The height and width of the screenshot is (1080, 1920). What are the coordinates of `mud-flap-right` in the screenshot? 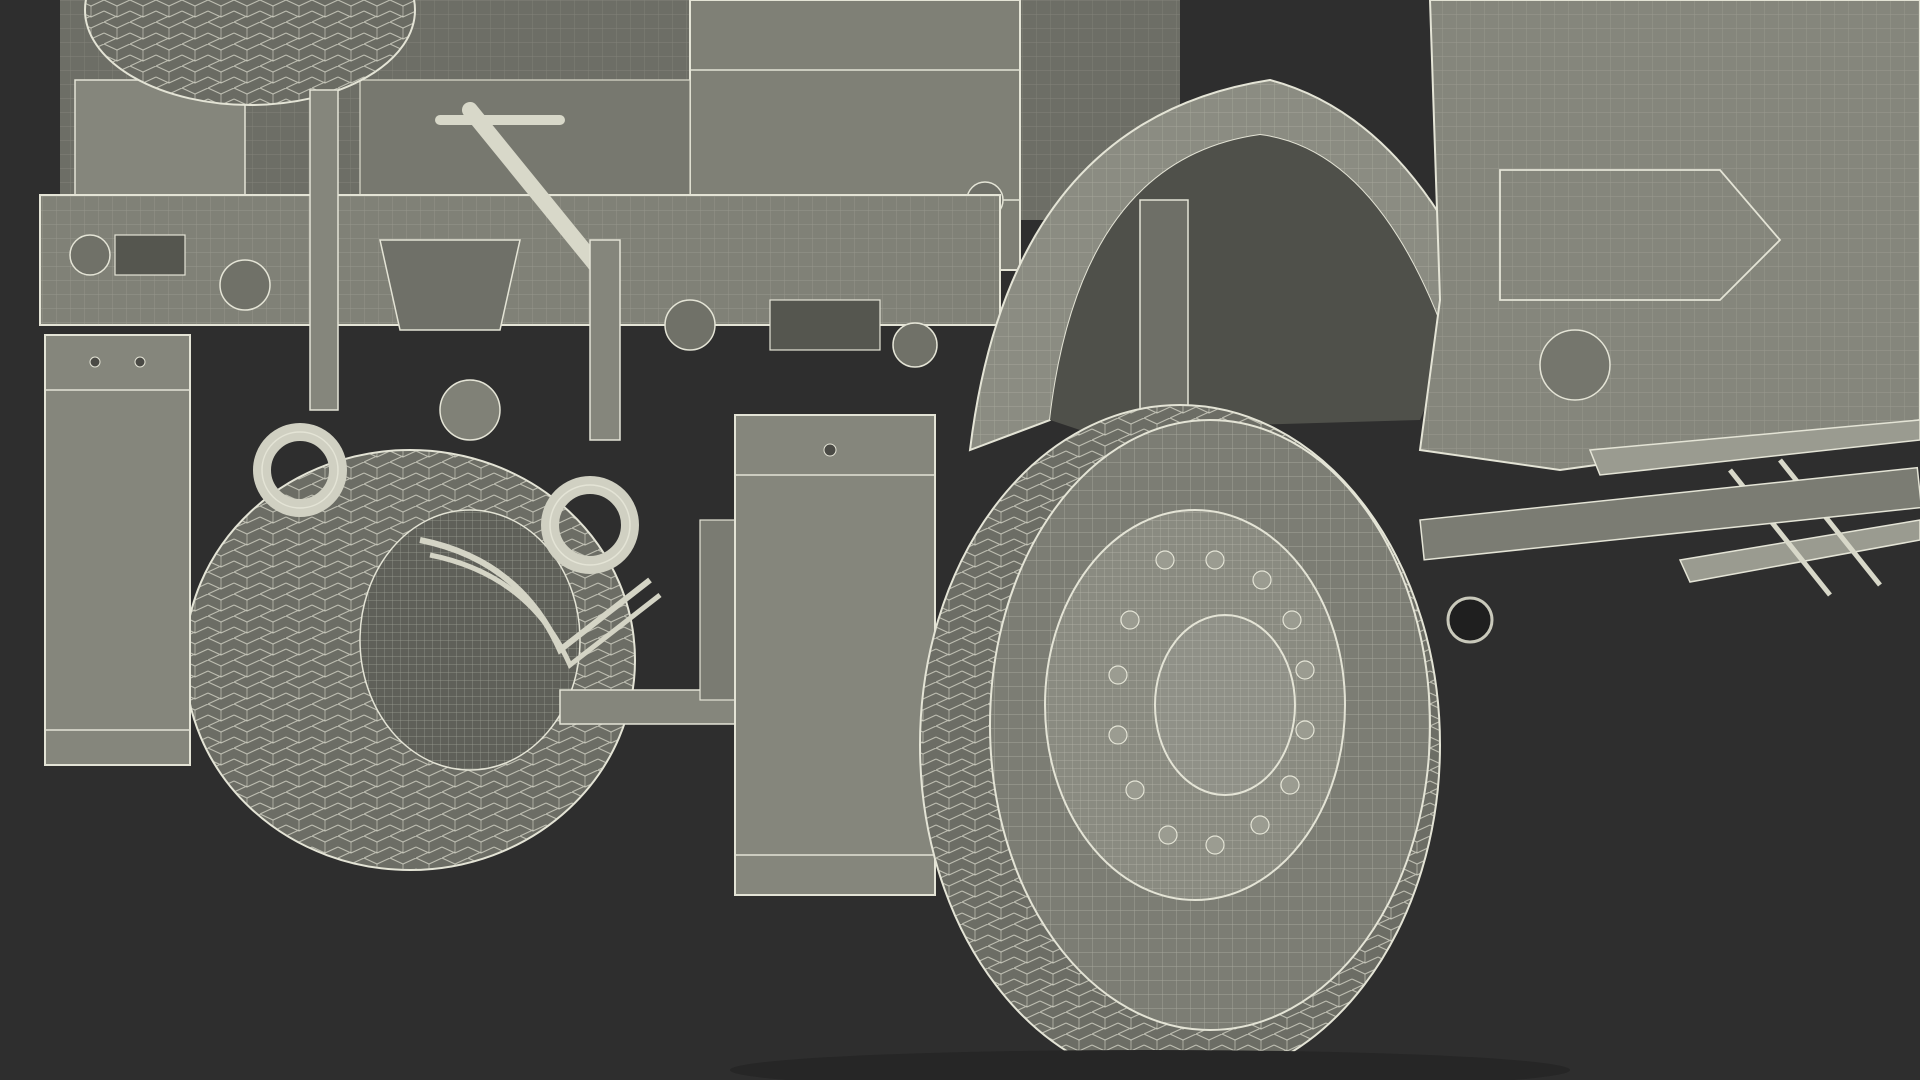 It's located at (835, 655).